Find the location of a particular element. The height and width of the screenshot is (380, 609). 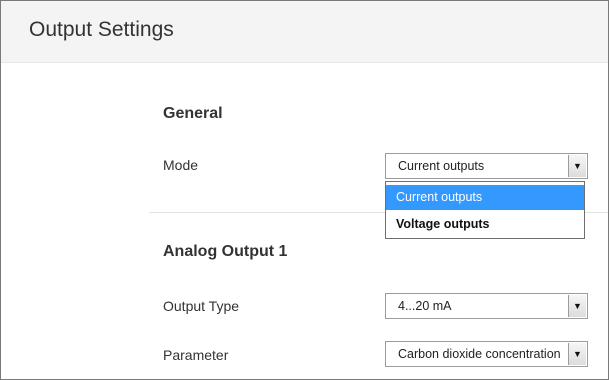

parameter-select: Carbon dioxide concentration ▼ is located at coordinates (486, 354).